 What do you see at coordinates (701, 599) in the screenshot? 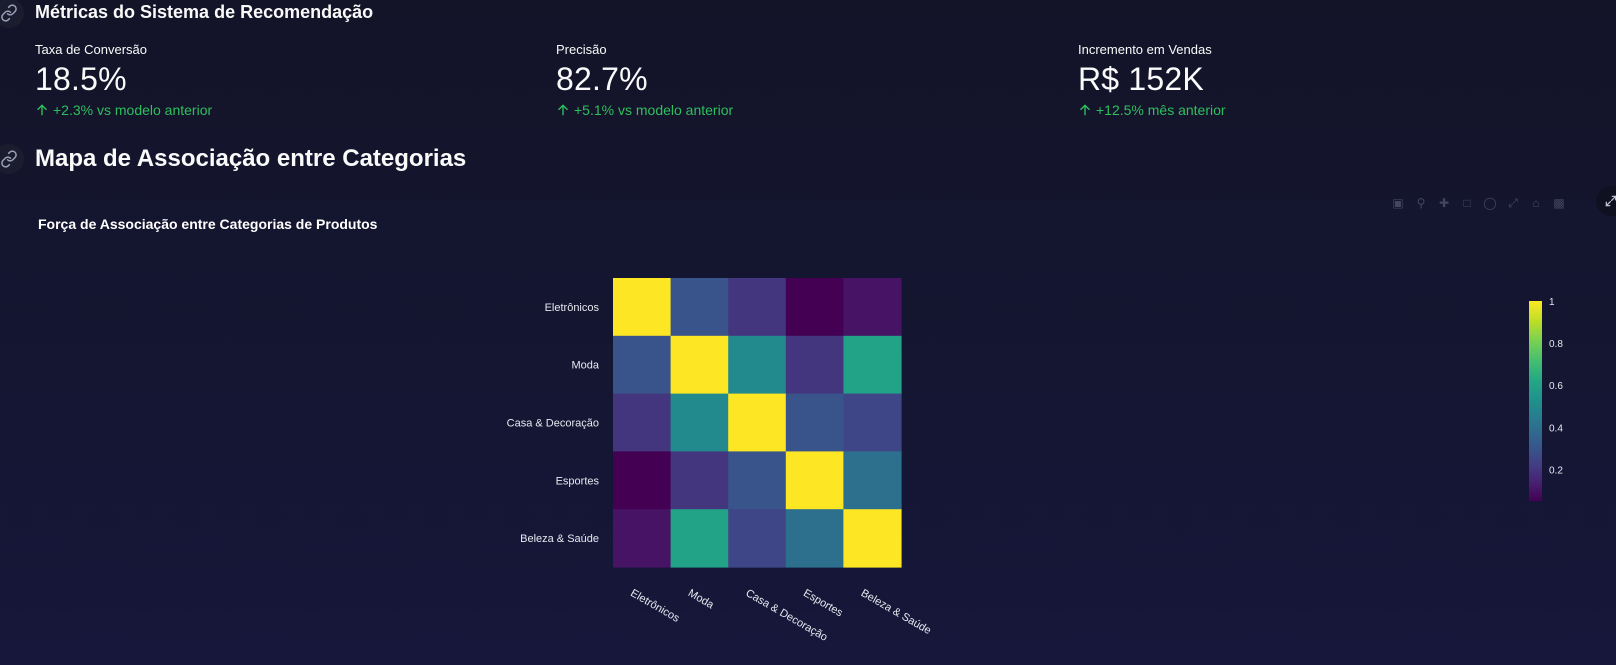
I see `x-tick-label: Moda` at bounding box center [701, 599].